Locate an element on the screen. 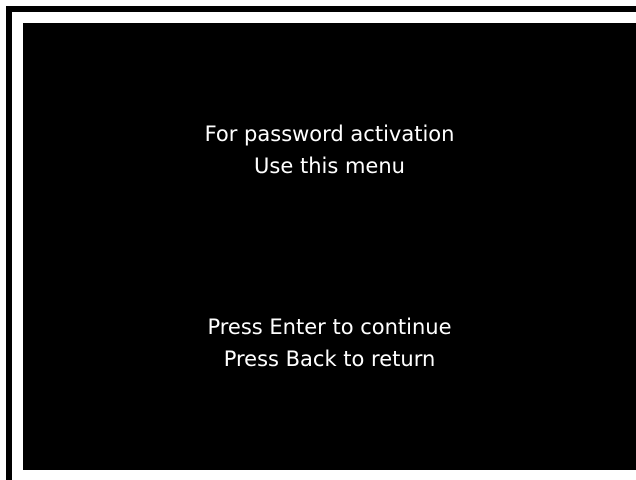  menu-title-line-1: For password activation is located at coordinates (329, 134).